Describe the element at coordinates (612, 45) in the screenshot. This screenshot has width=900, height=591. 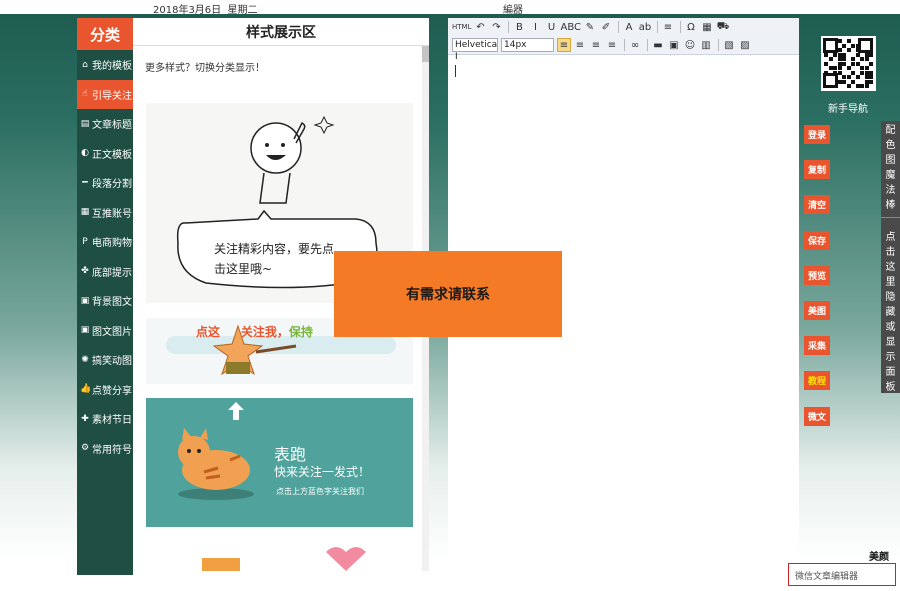
I see `align-justify-icon: ≡` at that location.